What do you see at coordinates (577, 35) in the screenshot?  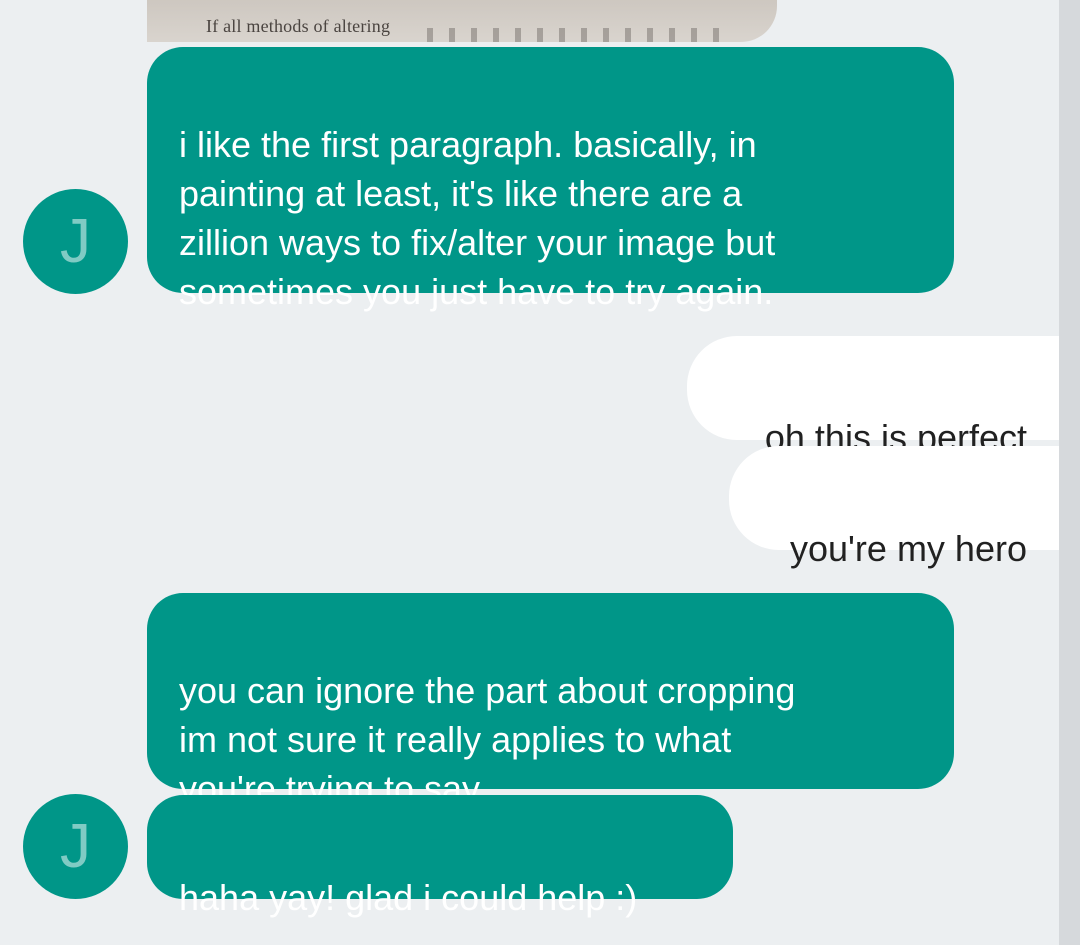 I see `photo-blurred-text` at bounding box center [577, 35].